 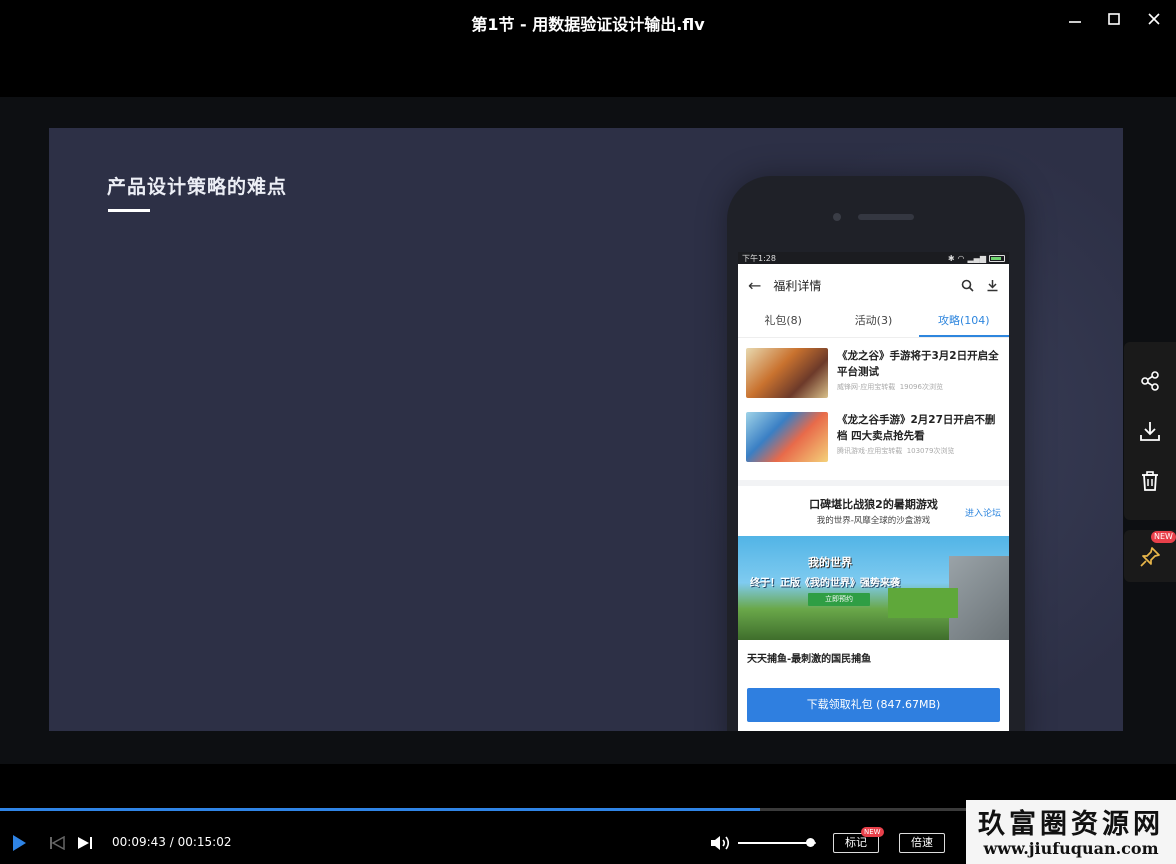 I want to click on mute-button, so click(x=721, y=843).